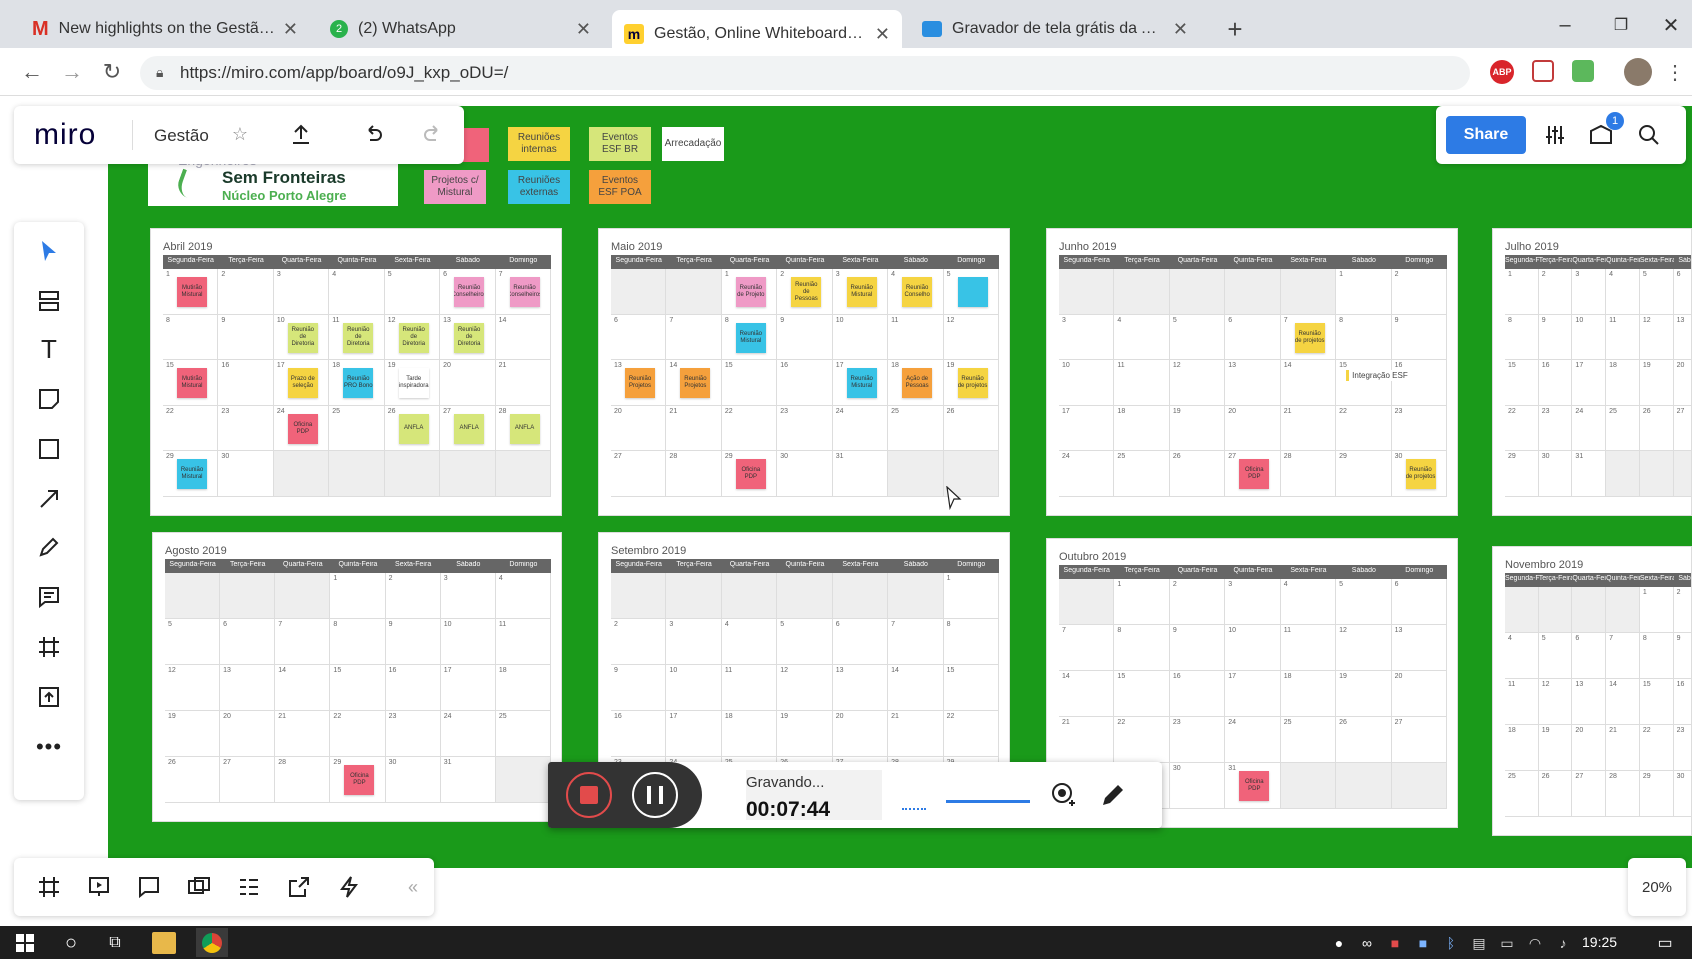 The height and width of the screenshot is (959, 1692). What do you see at coordinates (49, 597) in the screenshot?
I see `comment-icon` at bounding box center [49, 597].